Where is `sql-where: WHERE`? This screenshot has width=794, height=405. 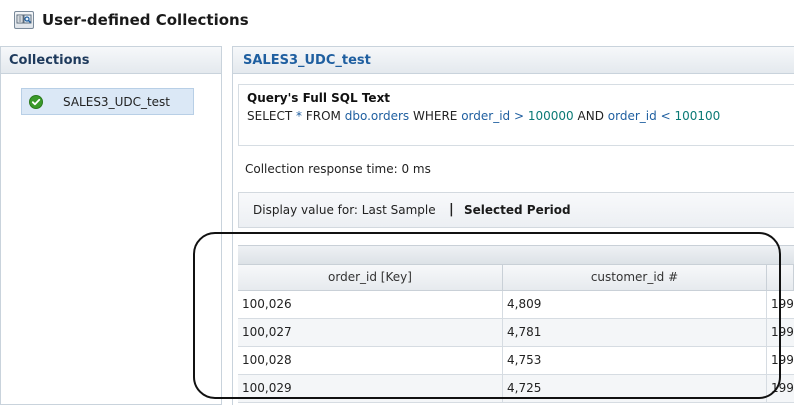 sql-where: WHERE is located at coordinates (435, 116).